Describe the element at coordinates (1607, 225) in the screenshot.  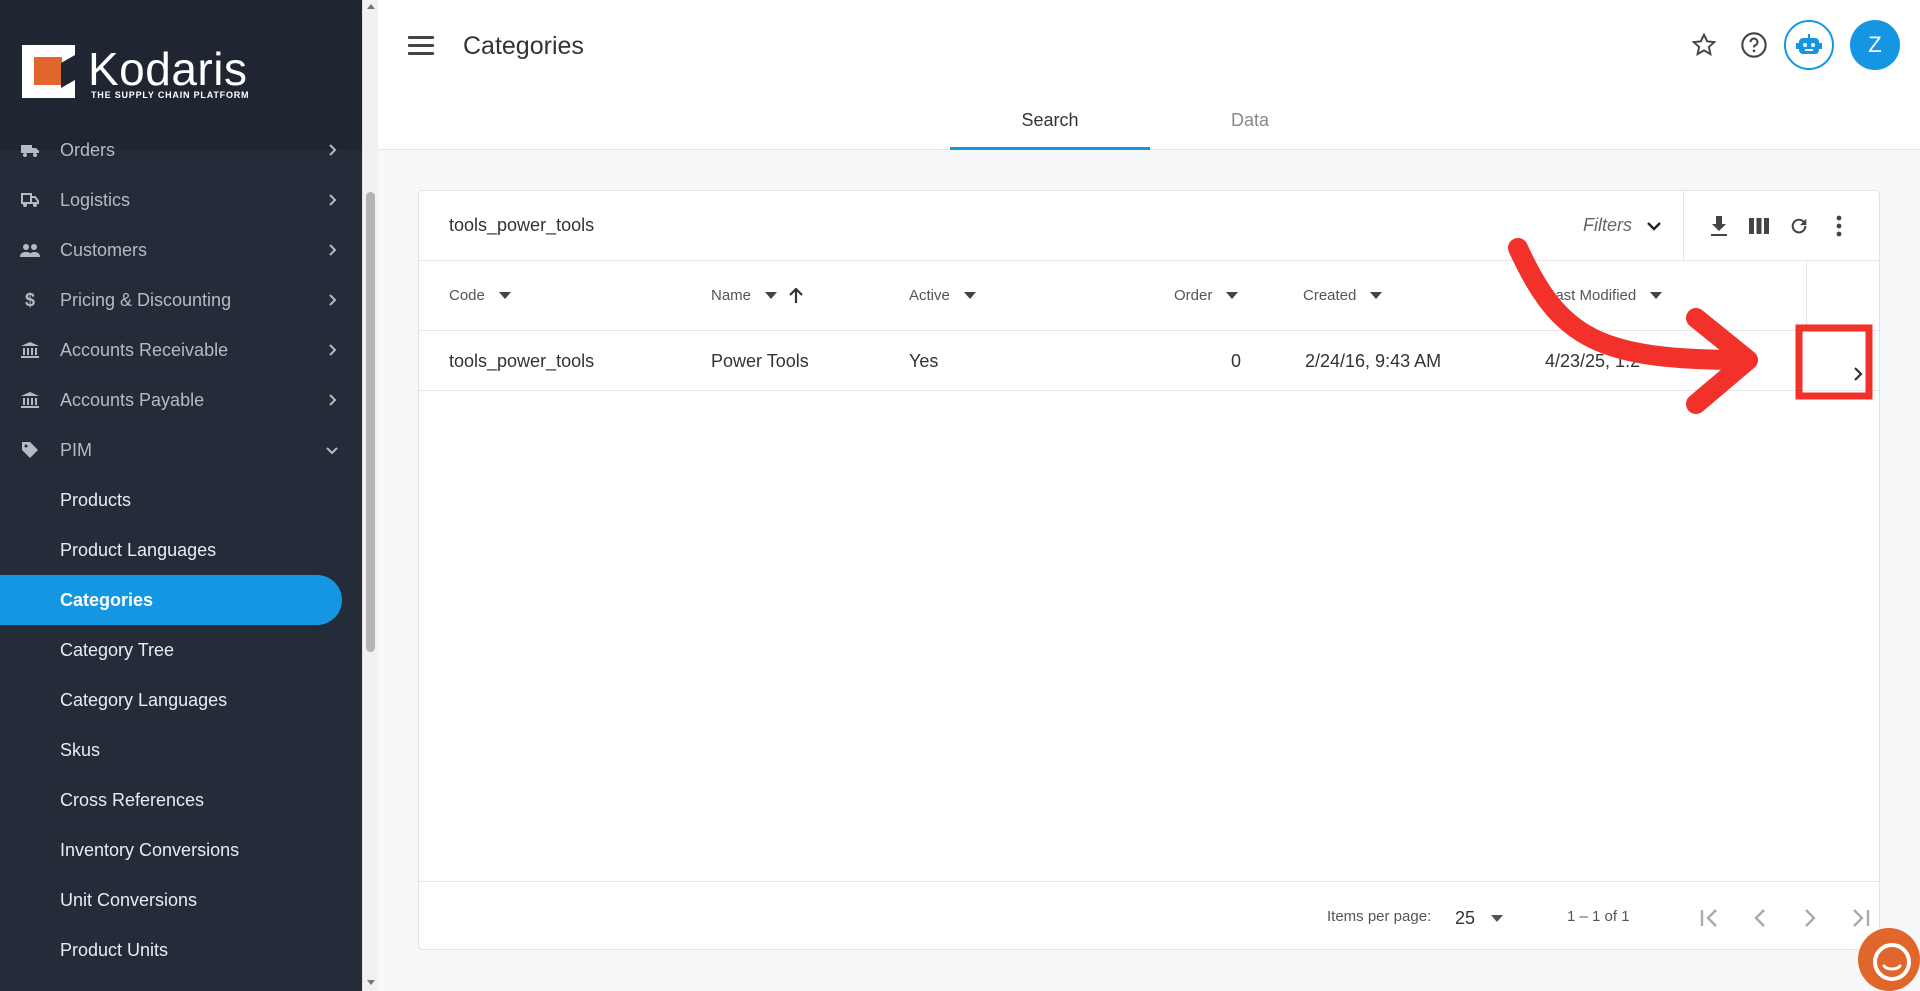
I see `filters-label: Filters` at that location.